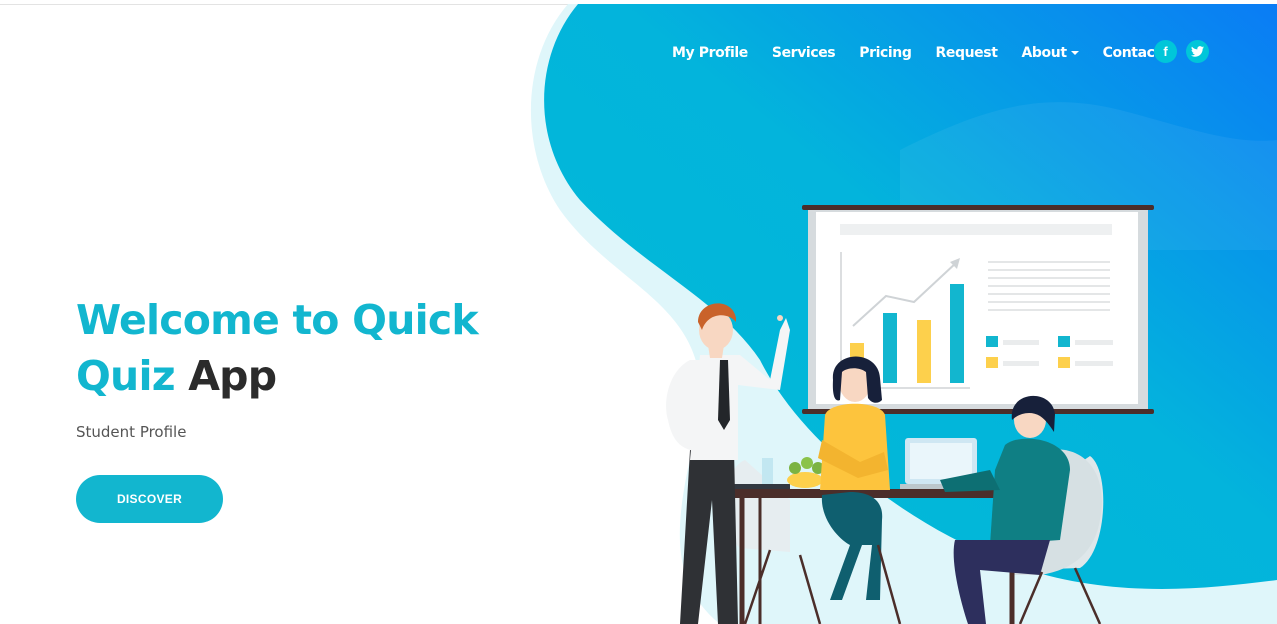 Image resolution: width=1277 pixels, height=624 pixels. Describe the element at coordinates (149, 499) in the screenshot. I see `discover-button: DISCOVER` at that location.